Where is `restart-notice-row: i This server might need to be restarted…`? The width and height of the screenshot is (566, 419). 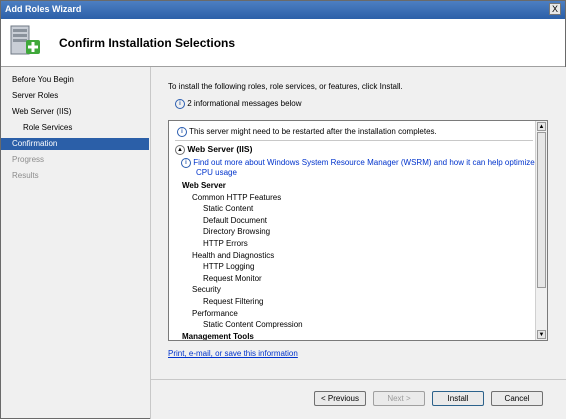
restart-notice-row: i This server might need to be restarted… is located at coordinates (307, 132).